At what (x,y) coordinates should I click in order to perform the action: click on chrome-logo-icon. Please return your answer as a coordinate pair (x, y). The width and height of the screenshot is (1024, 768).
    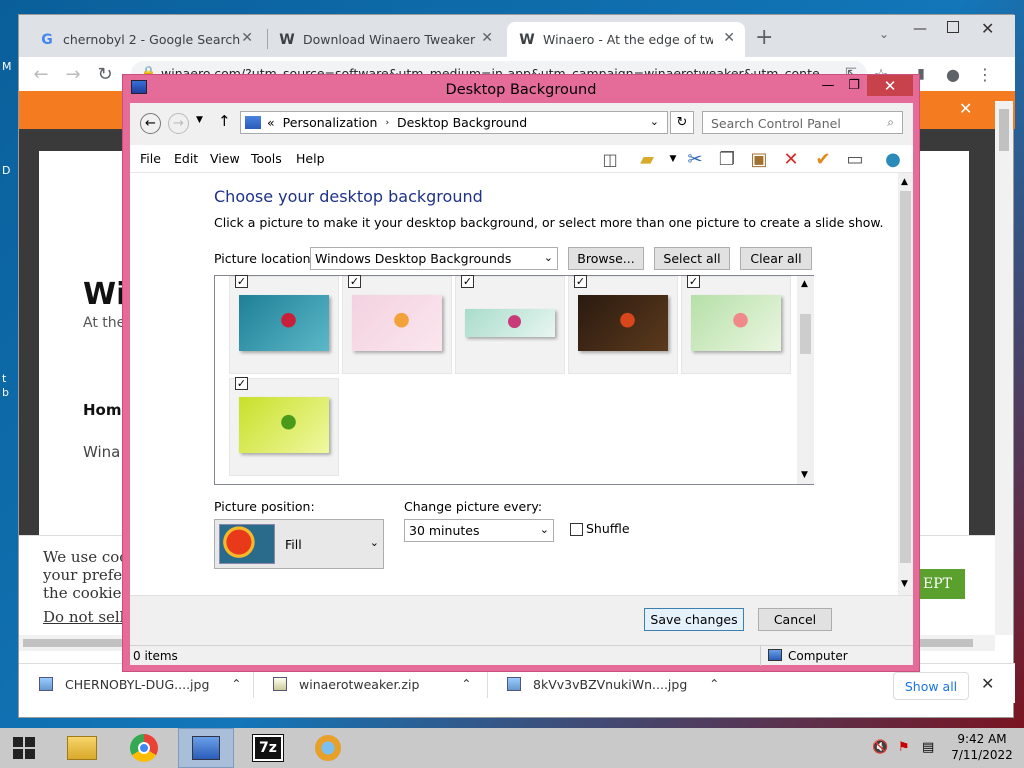
    Looking at the image, I should click on (144, 748).